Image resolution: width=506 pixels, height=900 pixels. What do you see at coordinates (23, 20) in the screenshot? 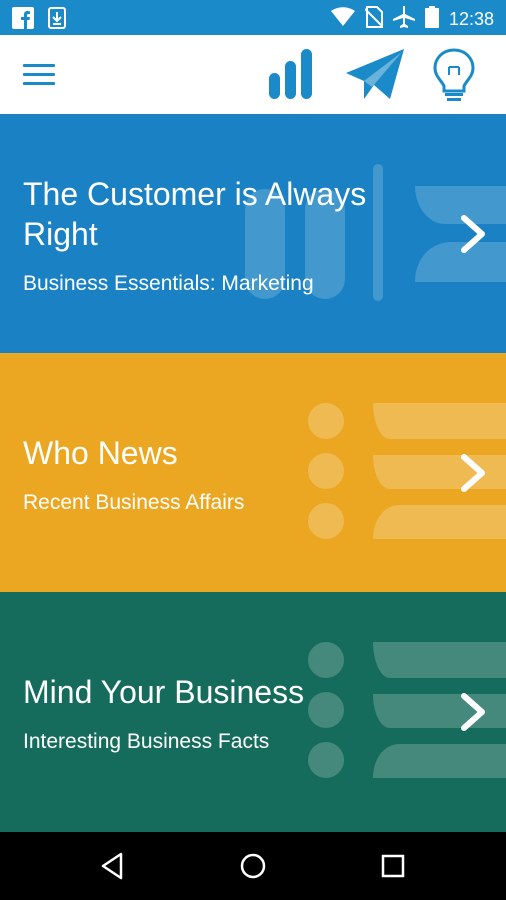
I see `facebook-icon` at bounding box center [23, 20].